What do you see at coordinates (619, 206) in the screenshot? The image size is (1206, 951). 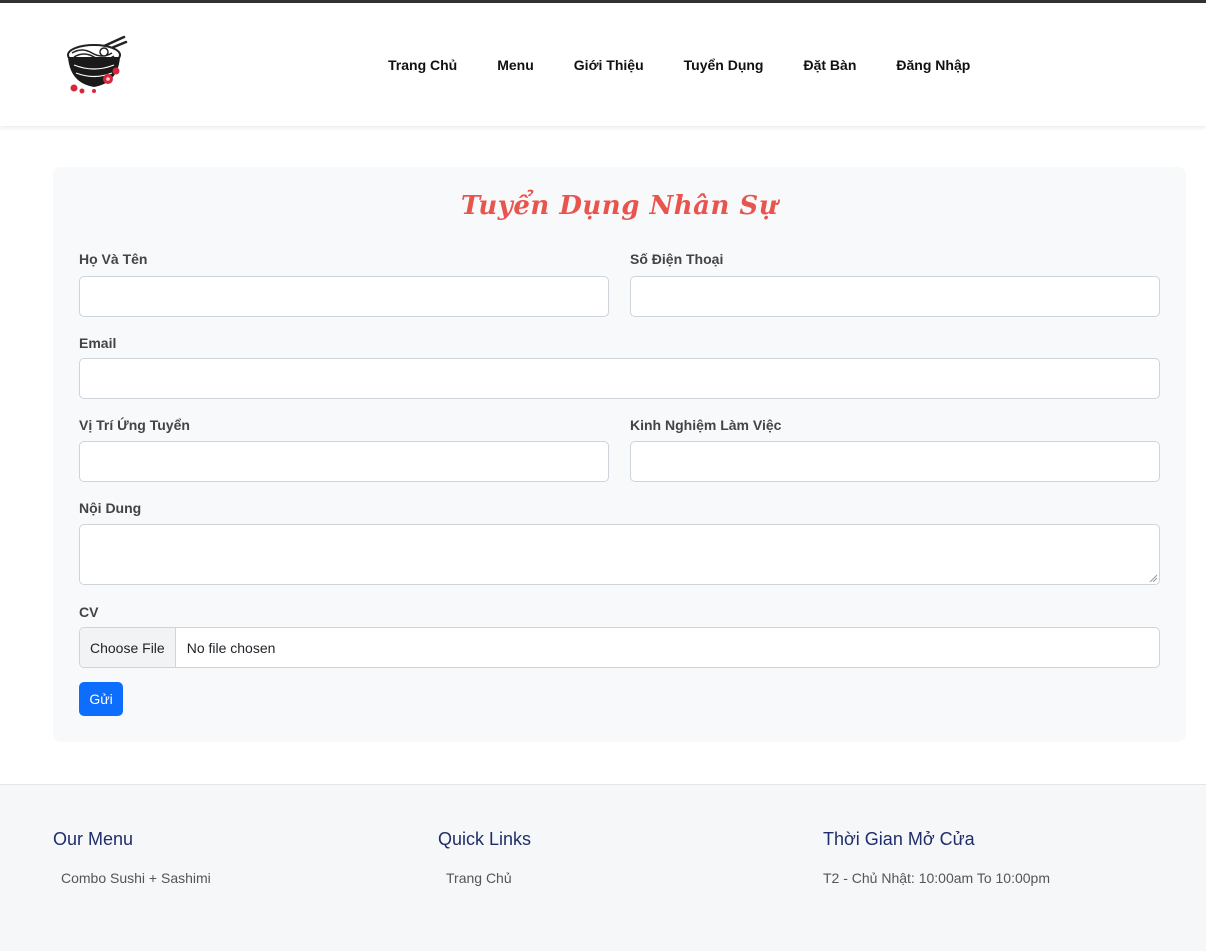 I see `form-title: Tuyển Dụng Nhân Sự` at bounding box center [619, 206].